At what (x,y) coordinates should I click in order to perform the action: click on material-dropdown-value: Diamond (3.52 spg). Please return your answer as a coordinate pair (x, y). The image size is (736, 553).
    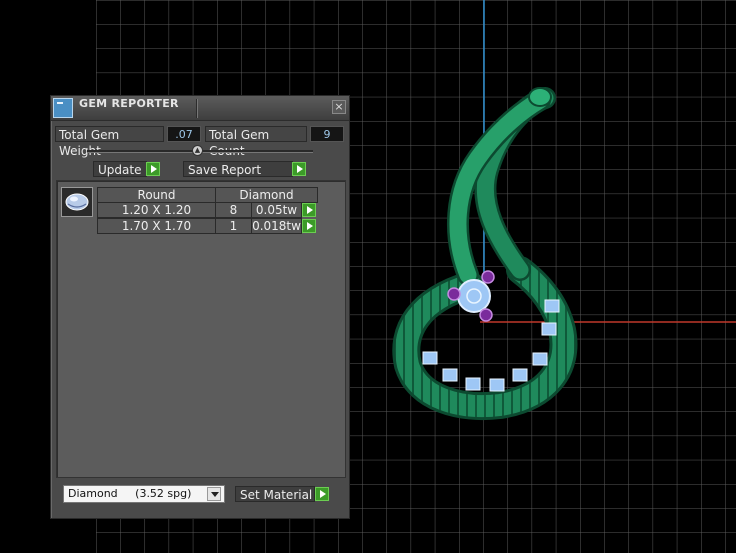
    Looking at the image, I should click on (130, 493).